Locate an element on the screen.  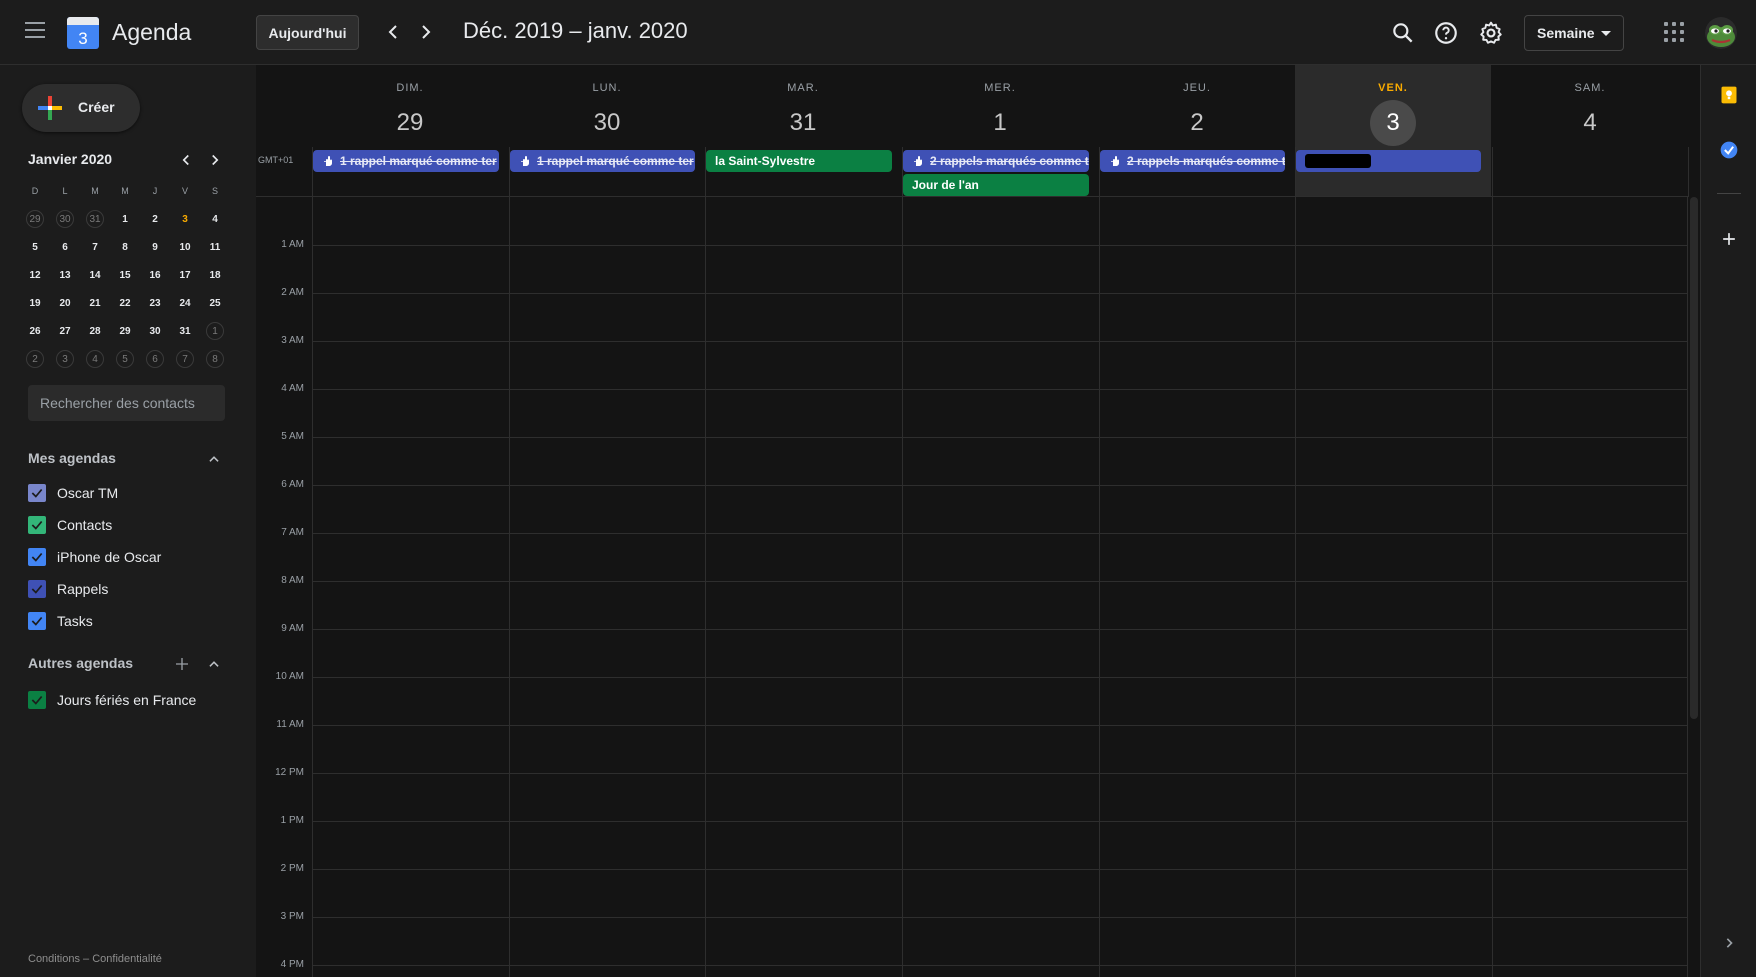
mini-day: 27 is located at coordinates (65, 331).